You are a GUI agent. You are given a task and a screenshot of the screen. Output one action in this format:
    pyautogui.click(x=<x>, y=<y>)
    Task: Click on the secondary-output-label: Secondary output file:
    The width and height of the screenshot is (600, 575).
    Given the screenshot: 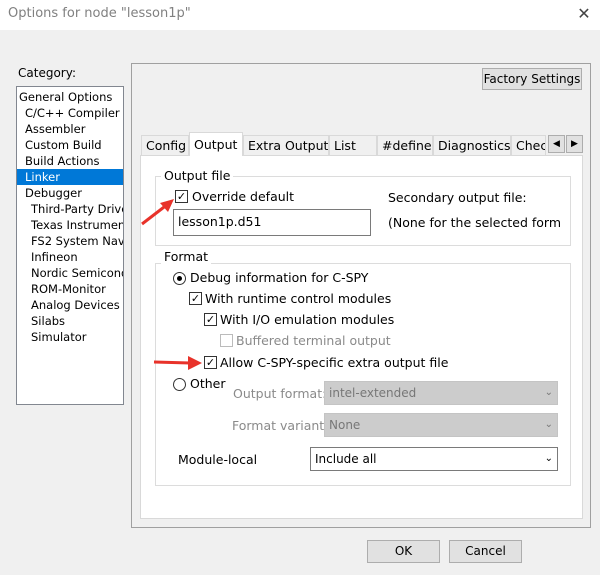 What is the action you would take?
    pyautogui.click(x=457, y=197)
    